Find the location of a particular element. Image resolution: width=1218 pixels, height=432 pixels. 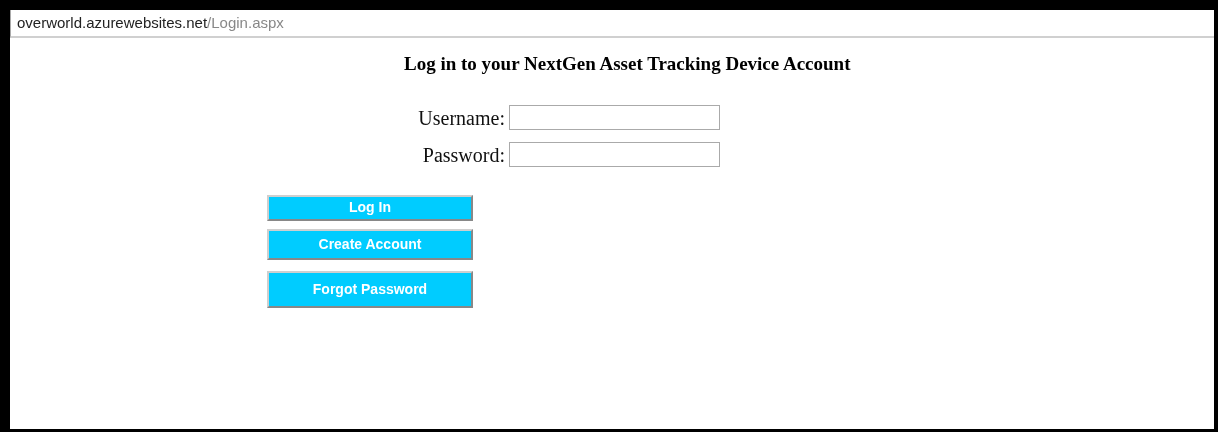

url-text: overworld.azurewebsites.net/Login.aspx is located at coordinates (150, 22).